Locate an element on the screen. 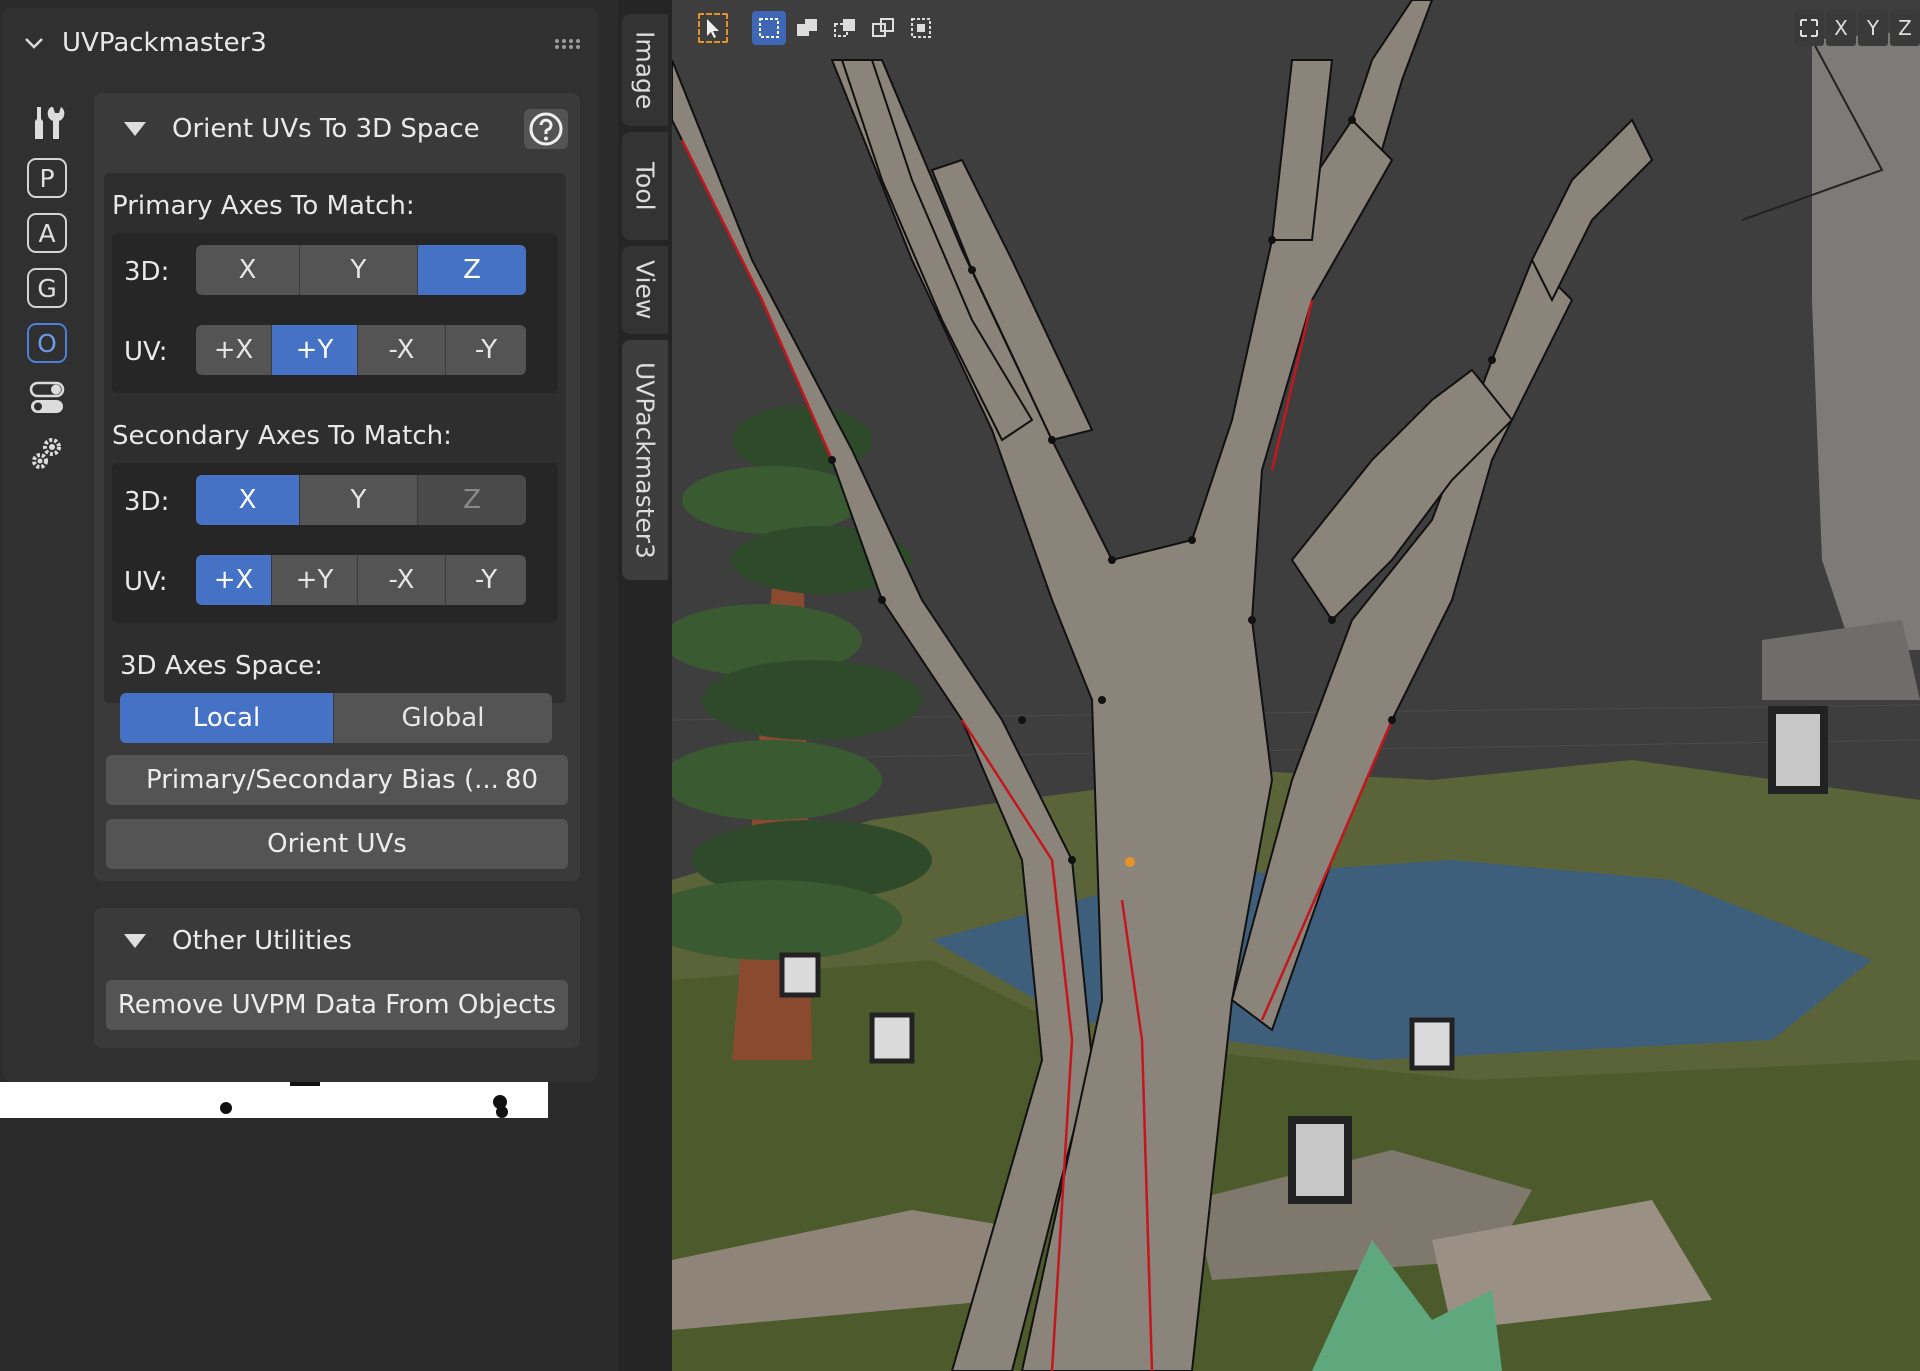 This screenshot has height=1371, width=1920. select-extend-button is located at coordinates (807, 28).